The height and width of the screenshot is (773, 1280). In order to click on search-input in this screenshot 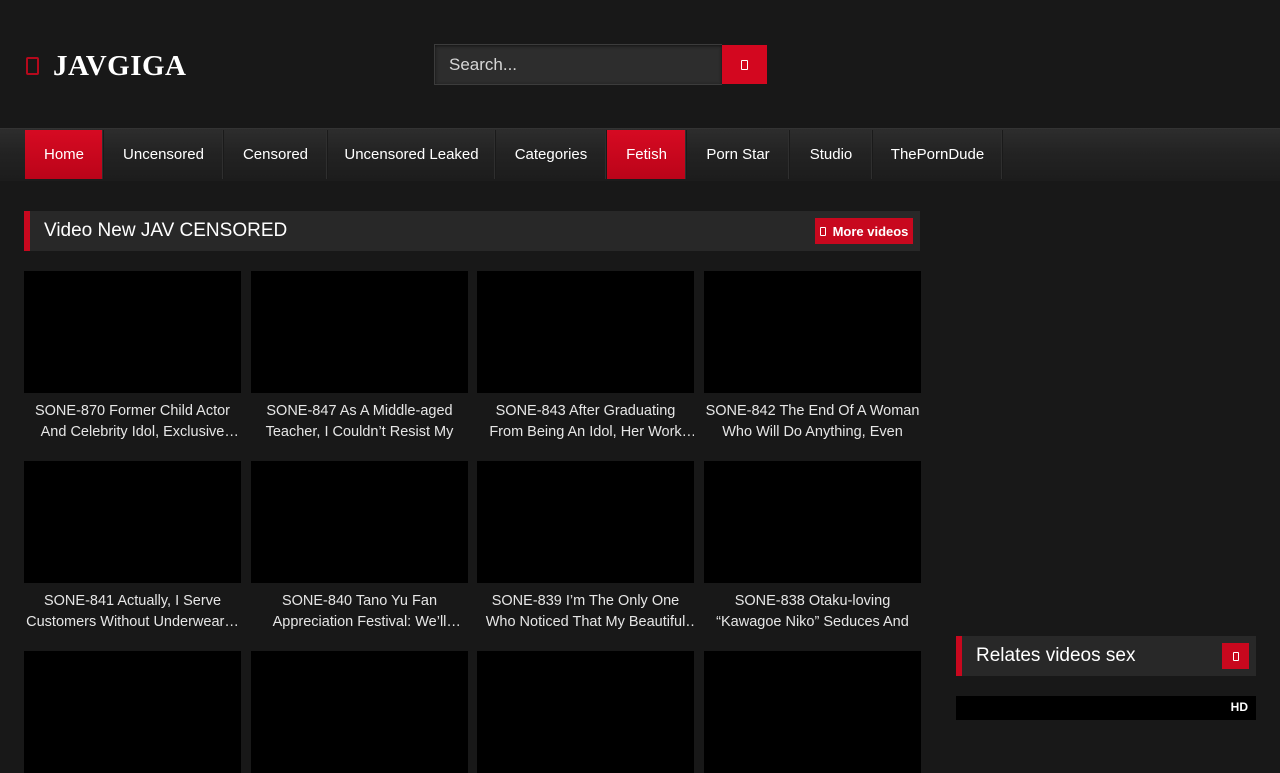, I will do `click(578, 64)`.